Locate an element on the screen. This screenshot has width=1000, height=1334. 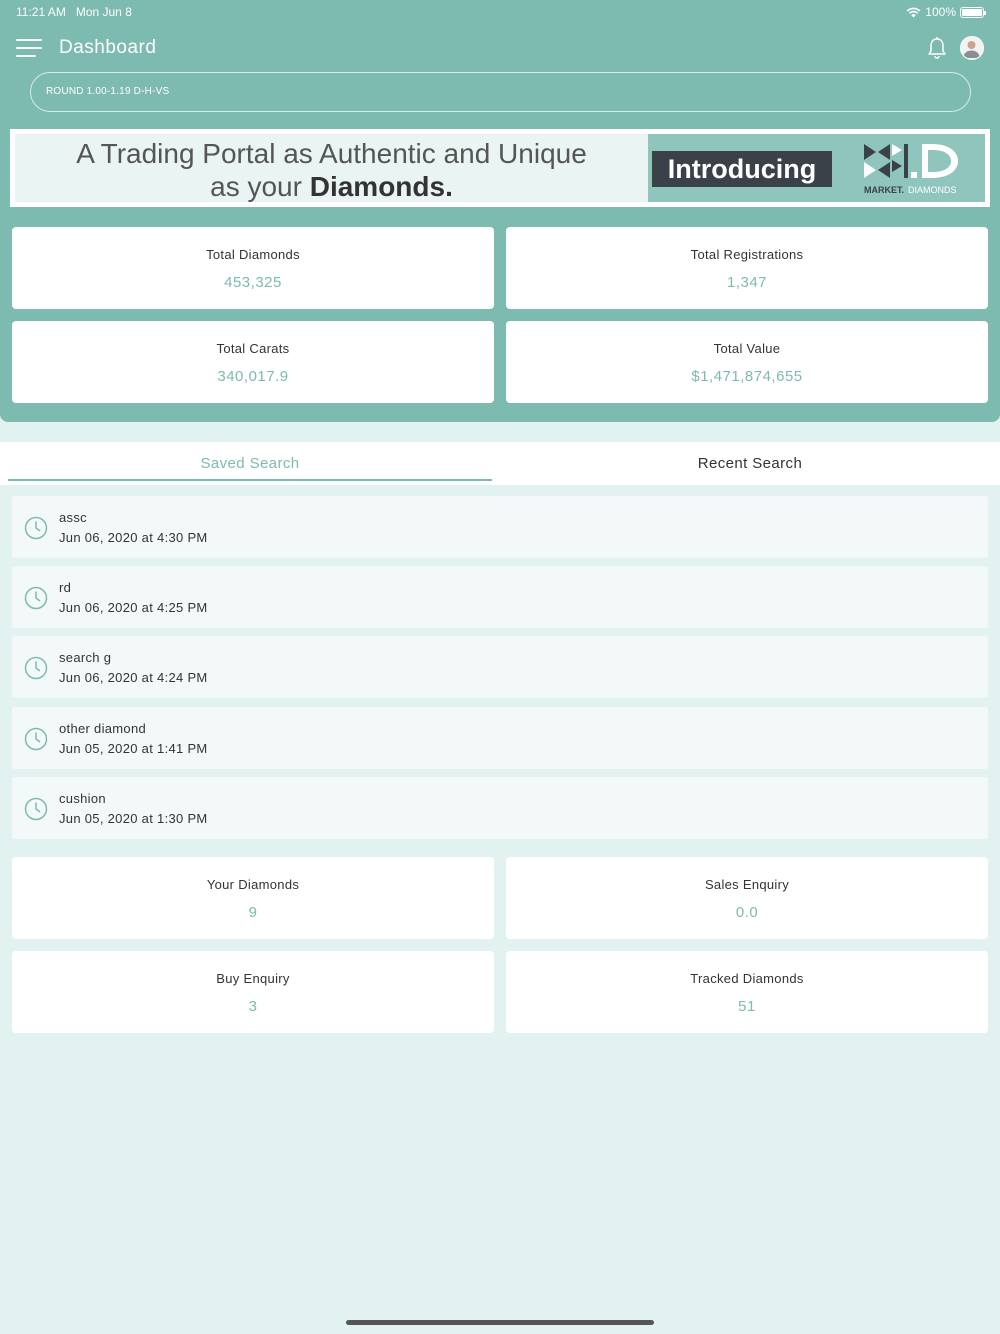
list-item: rd Jun 06, 2020 at 4:25 PM is located at coordinates (500, 597).